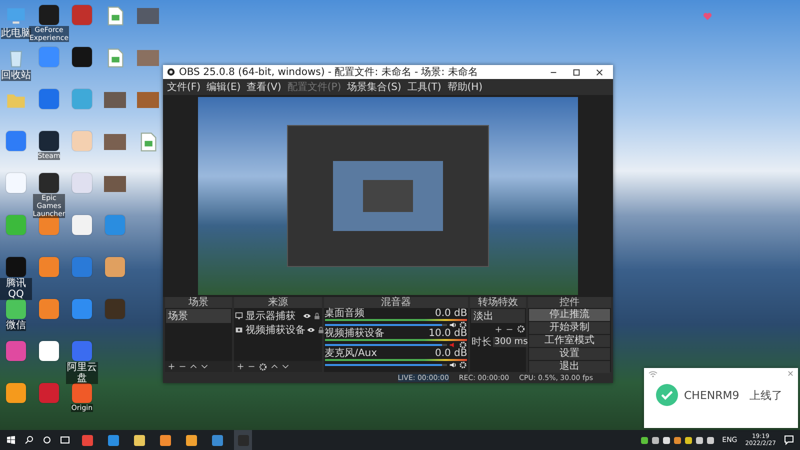  Describe the element at coordinates (569, 341) in the screenshot. I see `control-button: 工作室模式` at that location.